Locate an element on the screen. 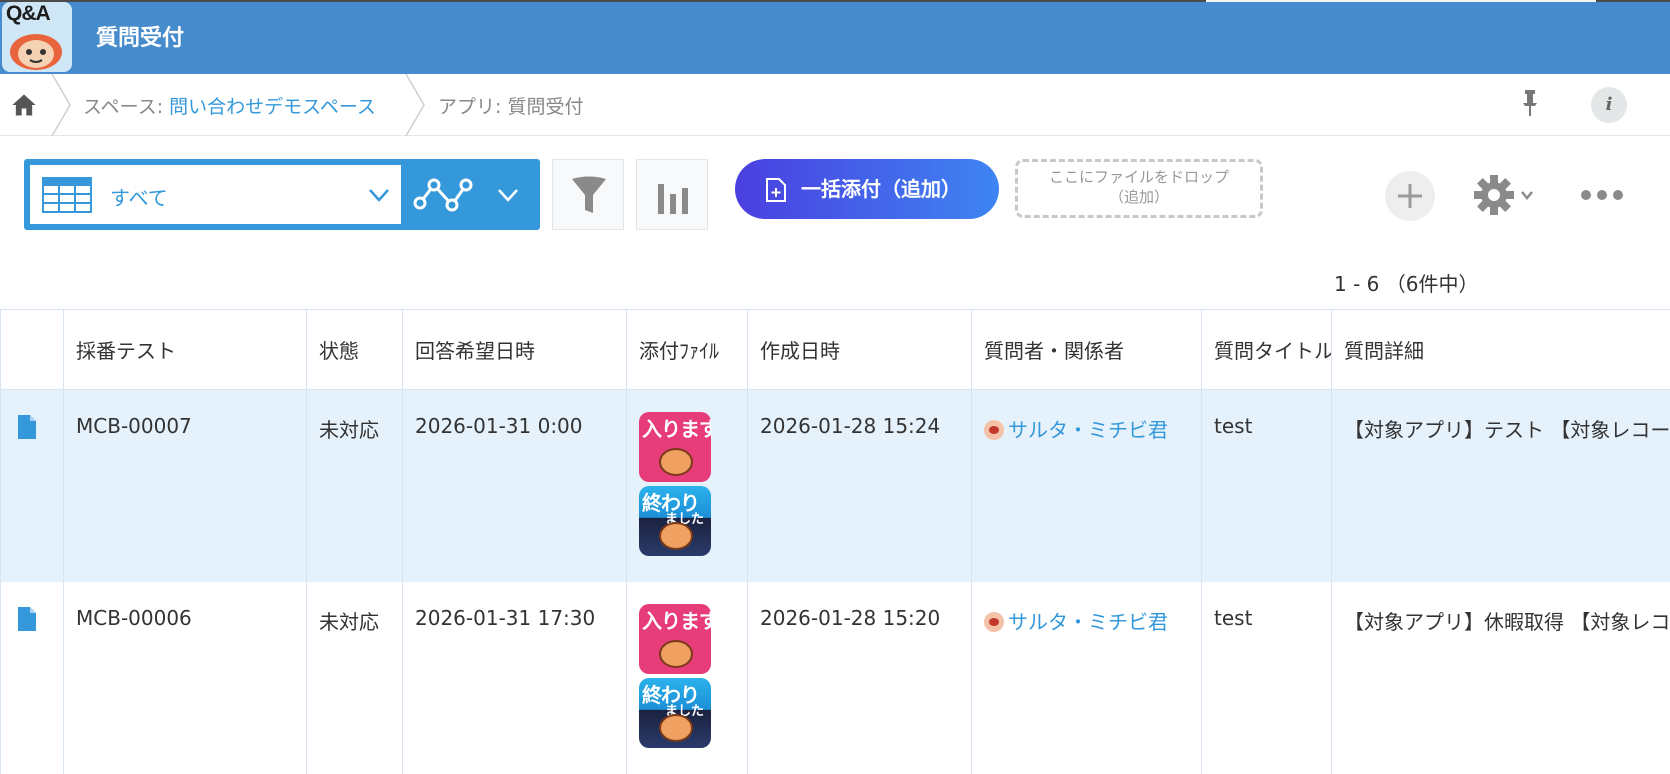 This screenshot has height=774, width=1670. plus-icon is located at coordinates (1410, 196).